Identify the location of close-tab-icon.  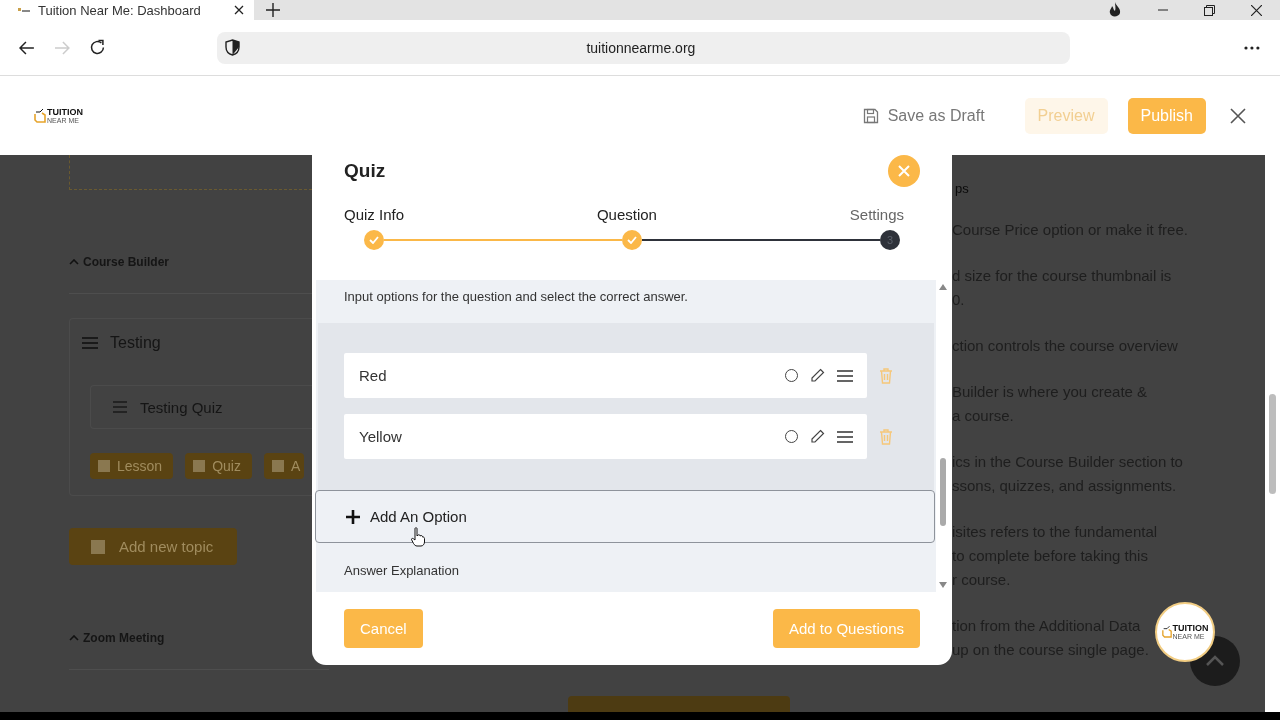
(239, 10).